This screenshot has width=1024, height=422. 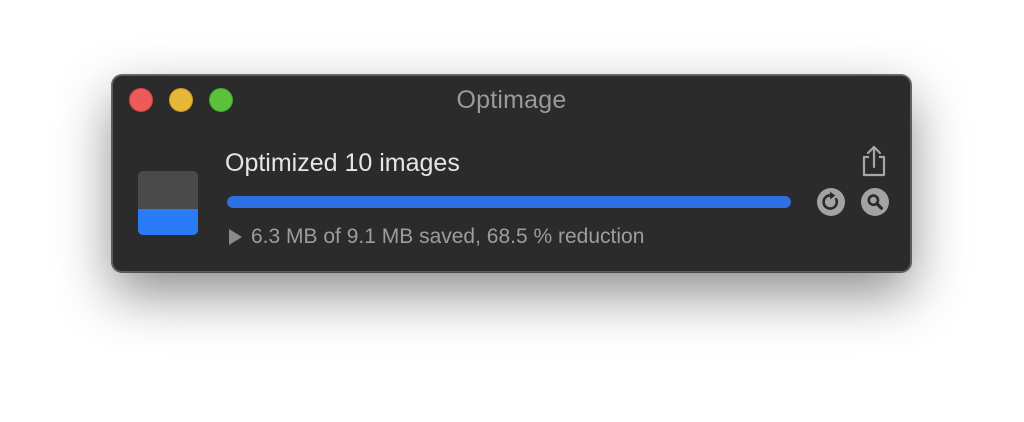 I want to click on reload-button, so click(x=831, y=202).